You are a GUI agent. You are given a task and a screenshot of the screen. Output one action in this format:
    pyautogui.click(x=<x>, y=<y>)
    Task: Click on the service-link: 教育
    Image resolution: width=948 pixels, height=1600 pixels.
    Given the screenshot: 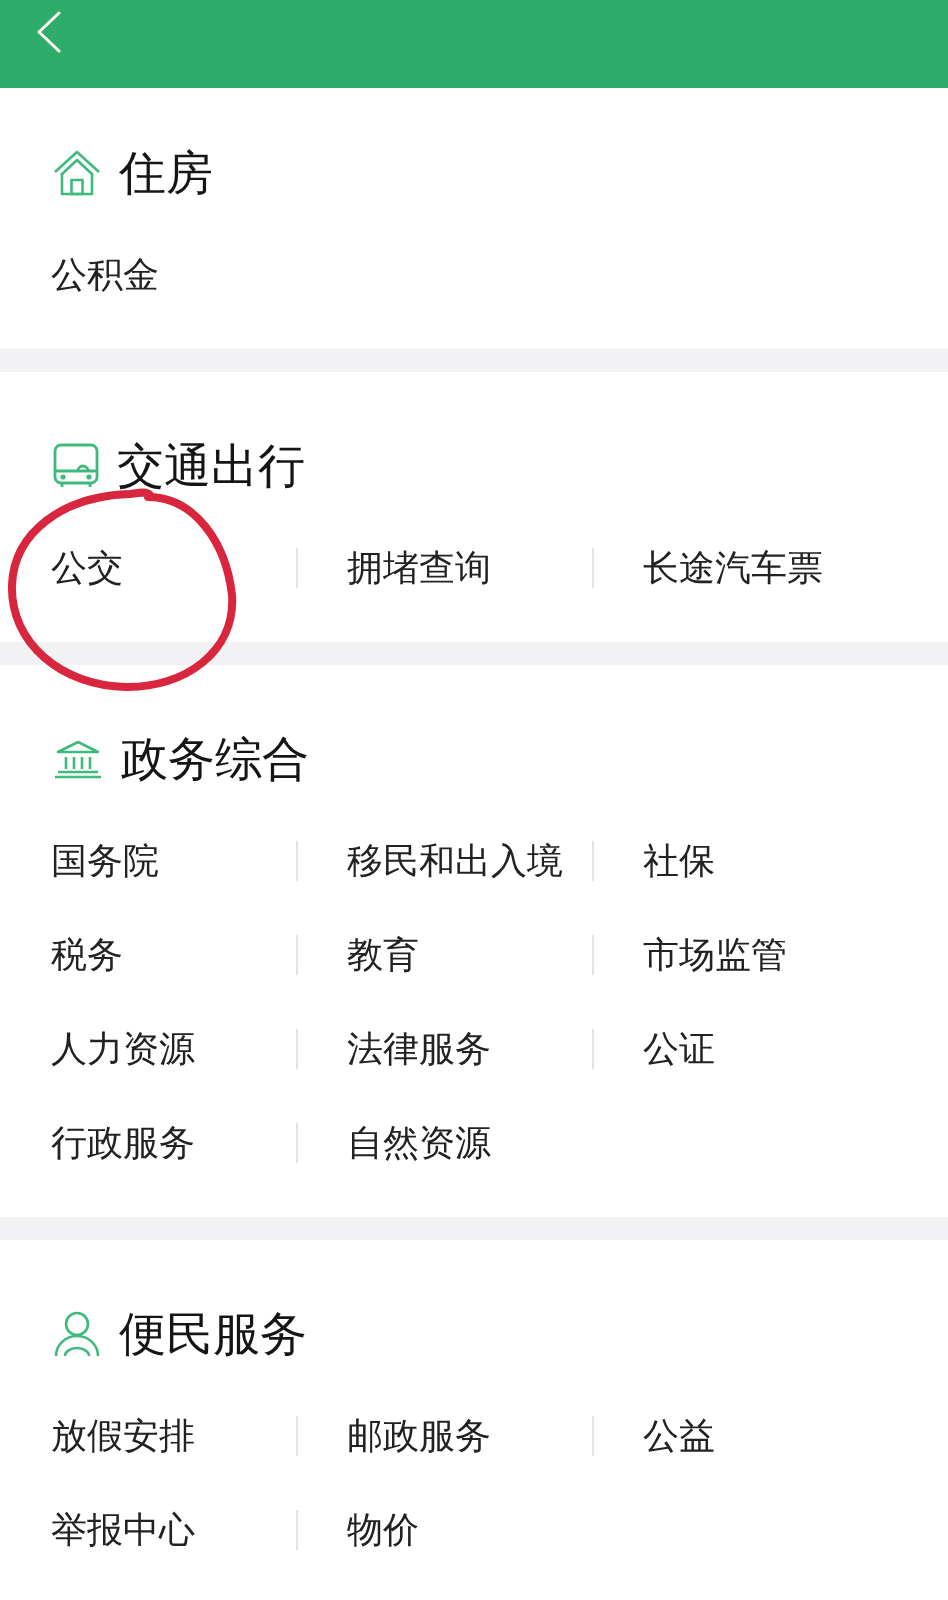 What is the action you would take?
    pyautogui.click(x=383, y=955)
    